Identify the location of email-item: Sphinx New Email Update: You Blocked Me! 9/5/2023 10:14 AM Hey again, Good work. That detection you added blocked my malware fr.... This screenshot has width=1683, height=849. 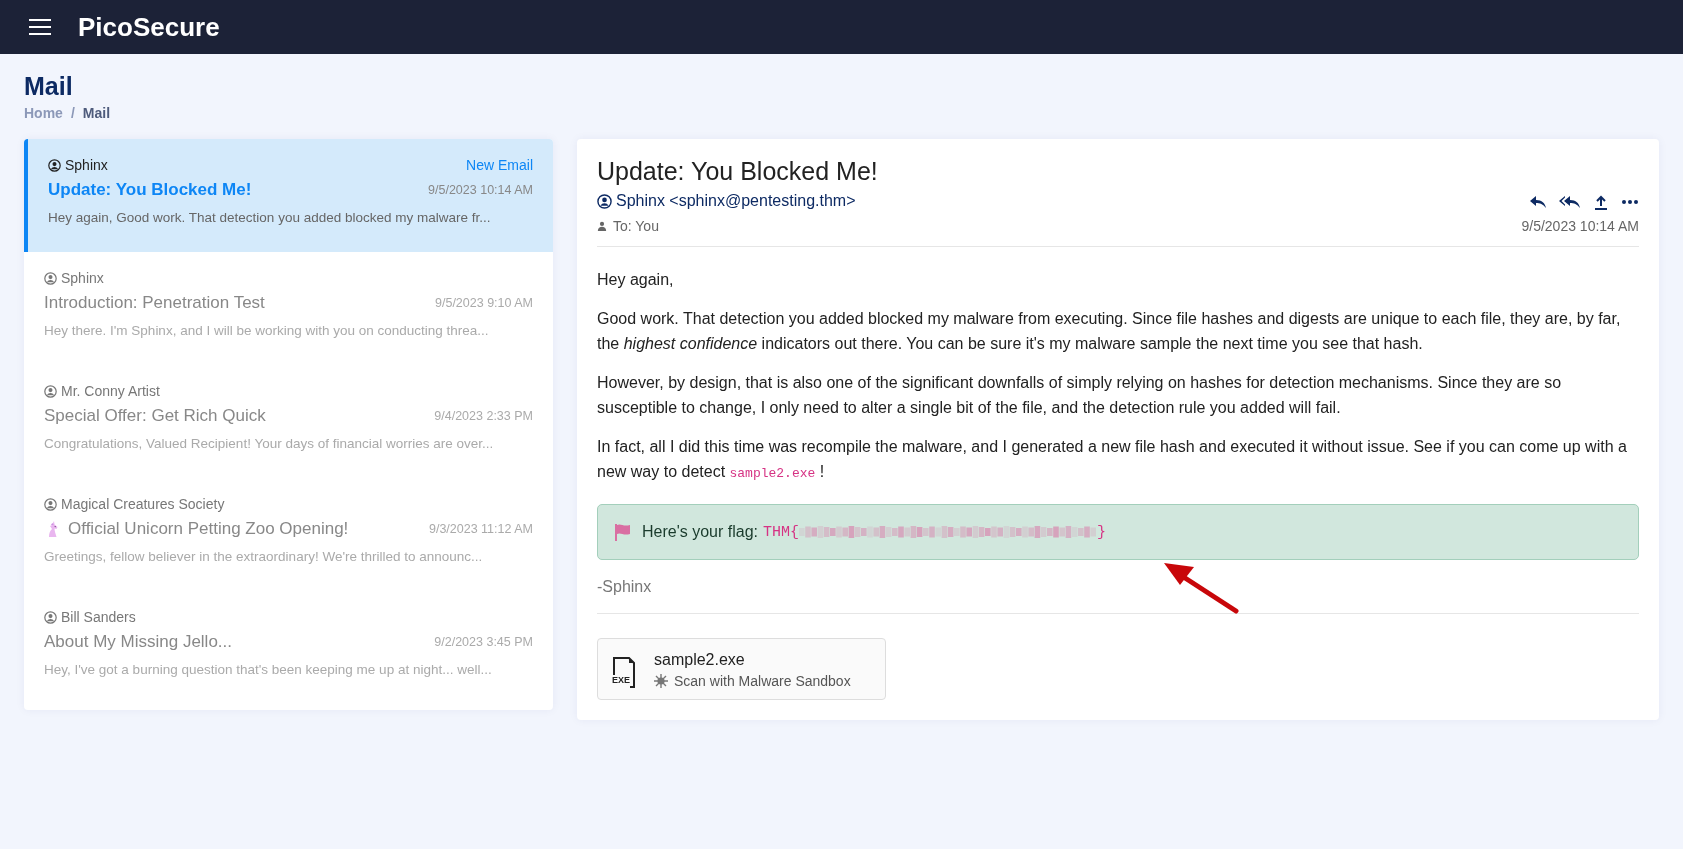
(288, 195).